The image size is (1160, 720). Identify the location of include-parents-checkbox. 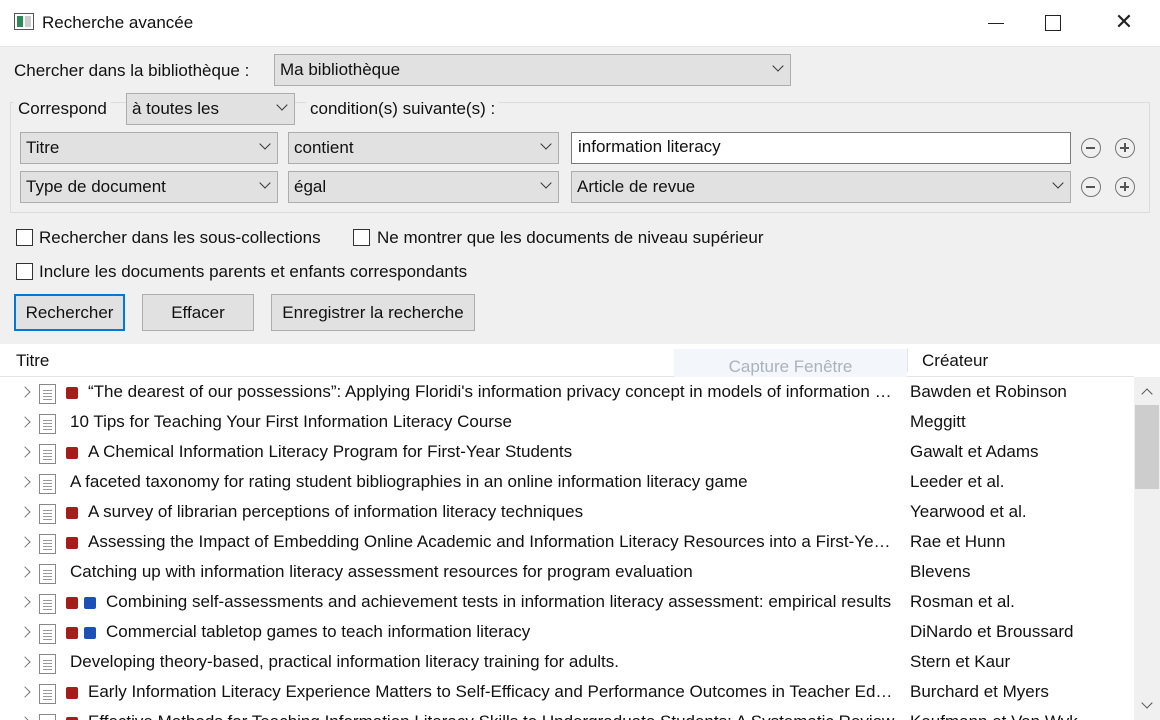
(24, 271).